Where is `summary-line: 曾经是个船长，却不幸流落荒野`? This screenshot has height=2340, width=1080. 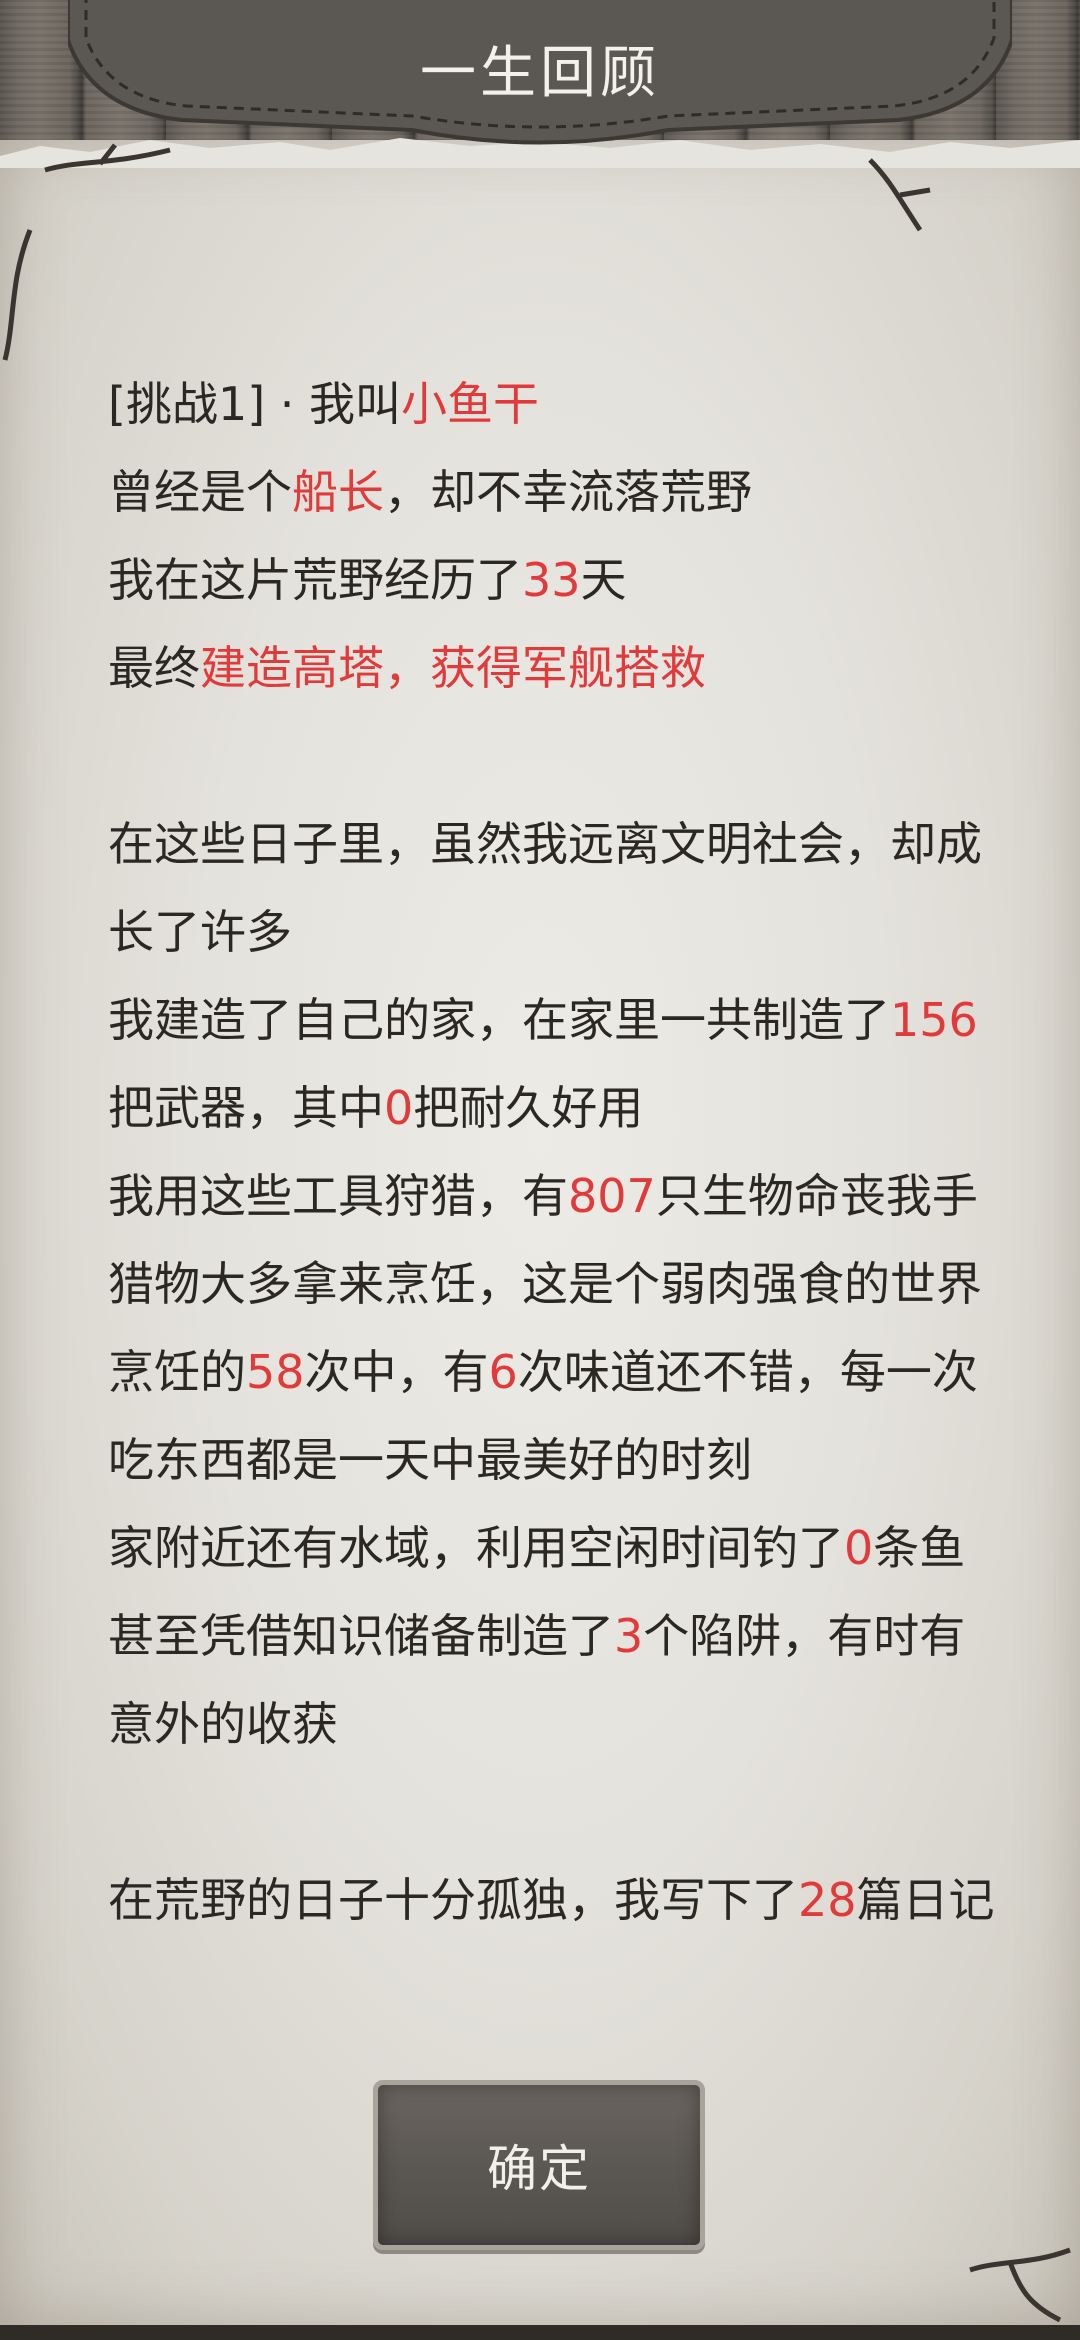 summary-line: 曾经是个船长，却不幸流落荒野 is located at coordinates (548, 492).